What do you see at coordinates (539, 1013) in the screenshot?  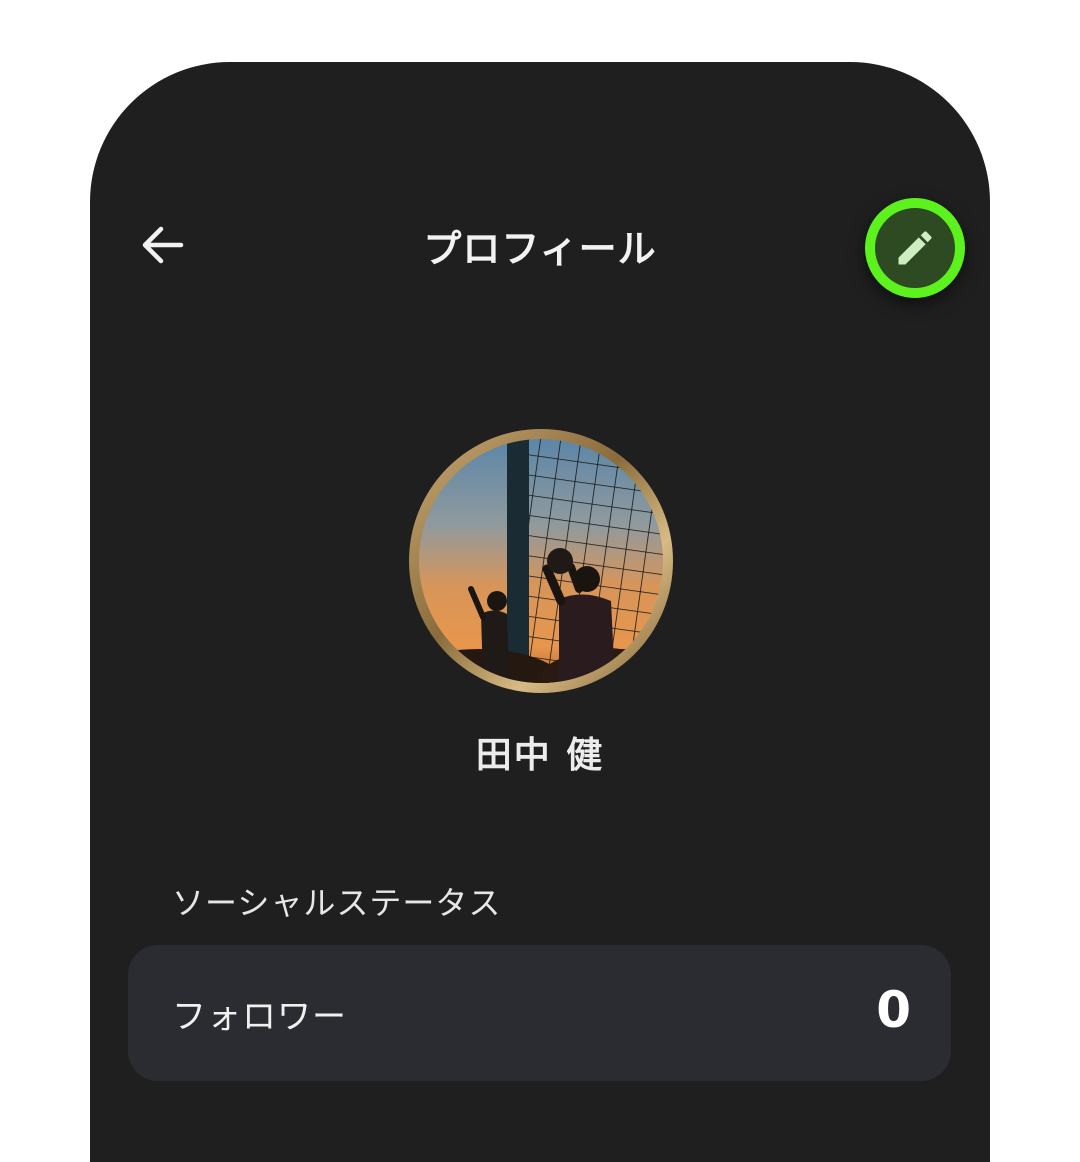 I see `followers-card: フォロワー 0` at bounding box center [539, 1013].